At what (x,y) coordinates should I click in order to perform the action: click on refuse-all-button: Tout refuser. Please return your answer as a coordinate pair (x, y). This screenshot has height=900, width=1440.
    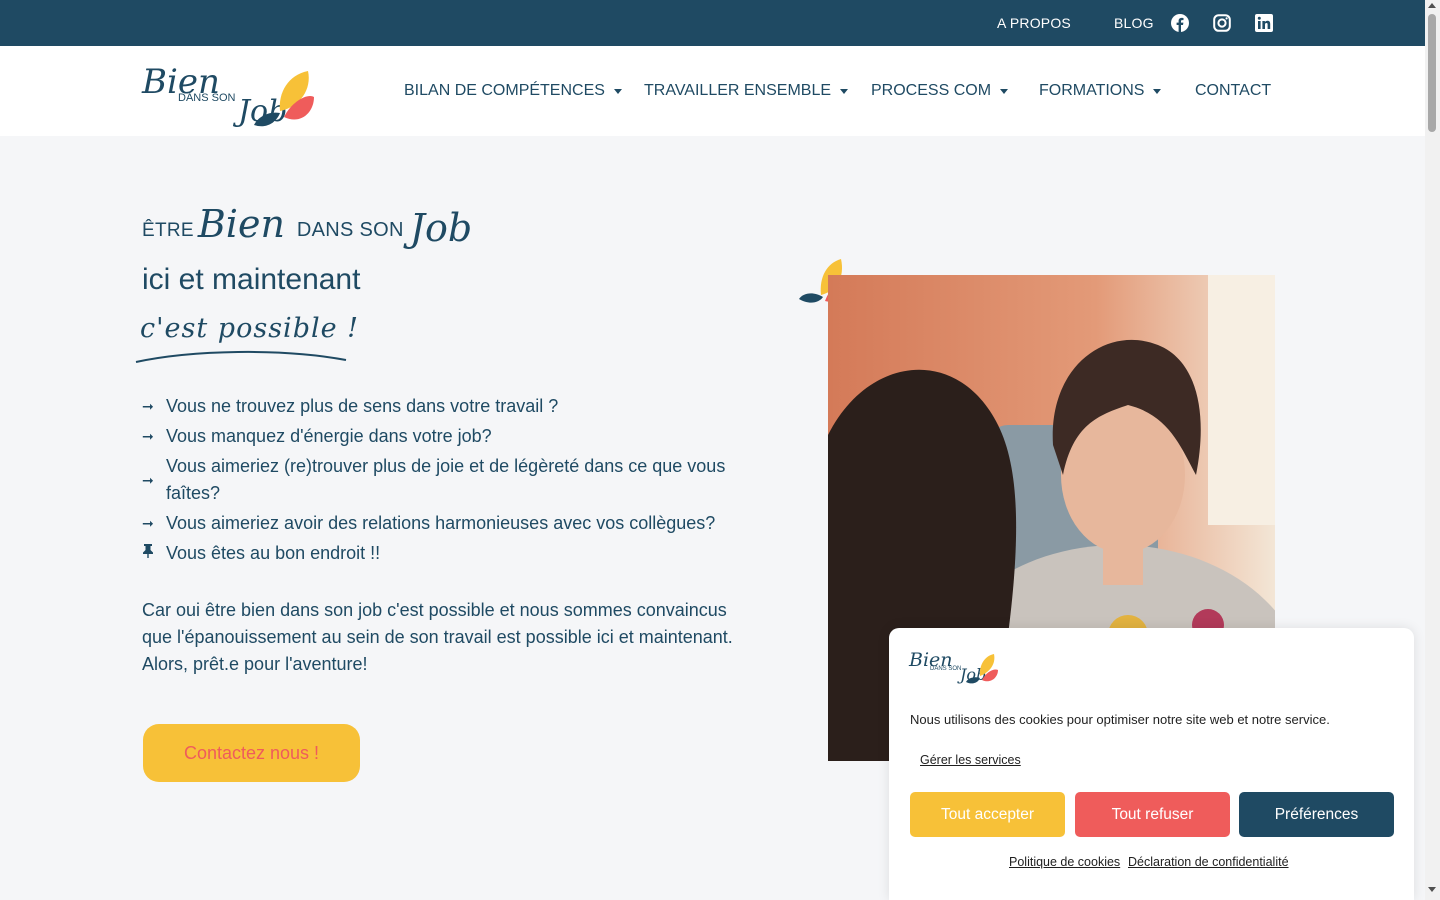
    Looking at the image, I should click on (1152, 814).